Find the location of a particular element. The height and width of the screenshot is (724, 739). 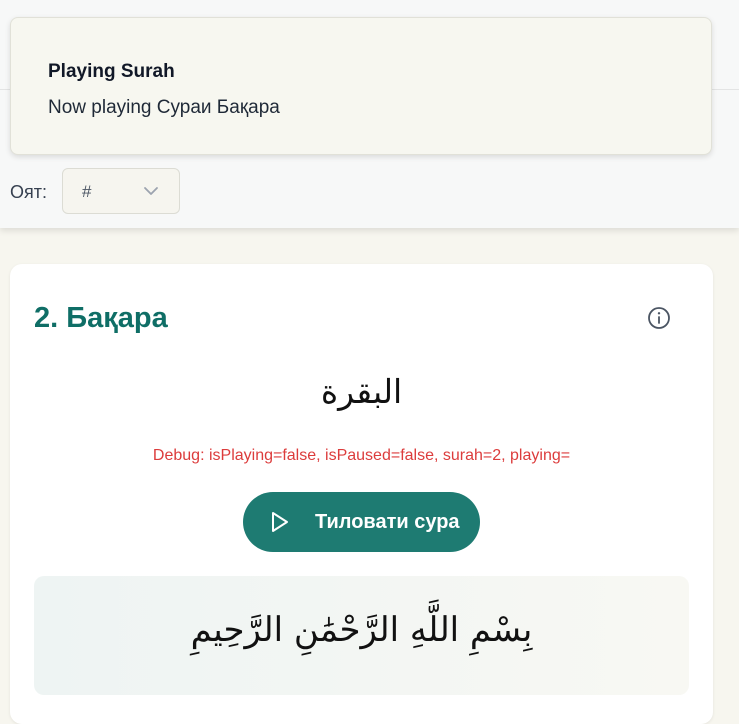

surah-title: 2. Бақара is located at coordinates (101, 318).